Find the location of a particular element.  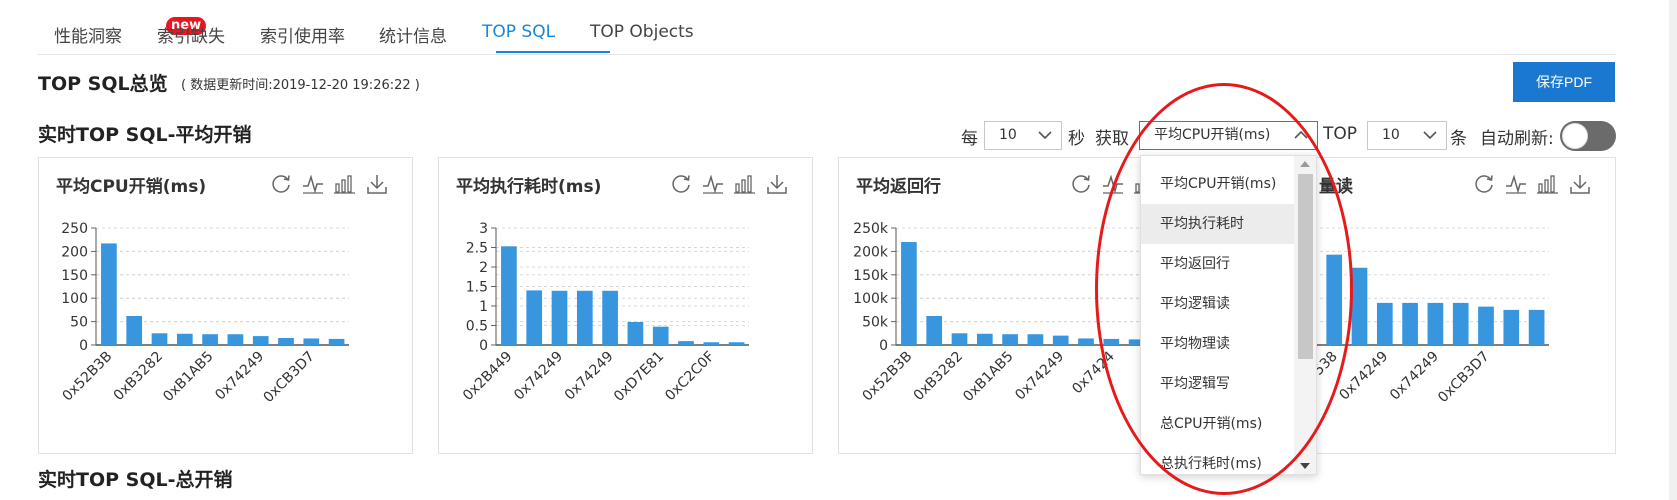

auto-refresh-toggle is located at coordinates (1588, 136).